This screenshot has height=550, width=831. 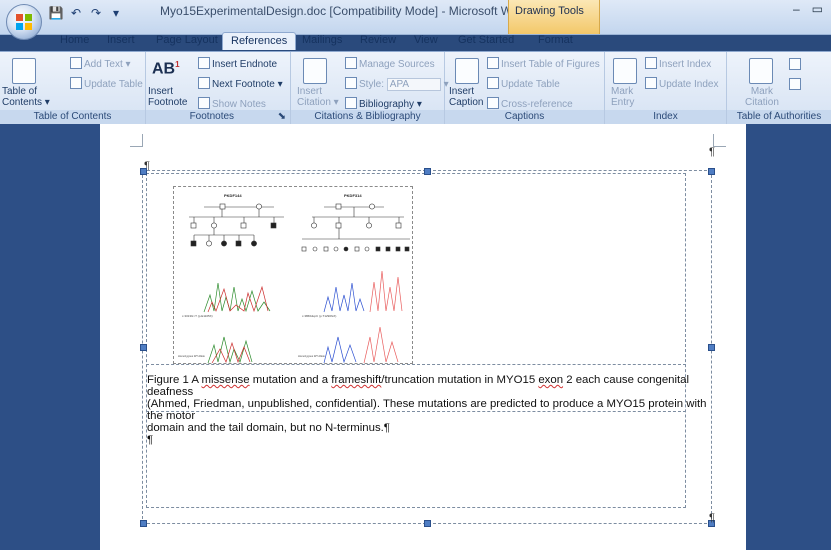 What do you see at coordinates (237, 63) in the screenshot?
I see `insert-endnote-button: Insert Endnote` at bounding box center [237, 63].